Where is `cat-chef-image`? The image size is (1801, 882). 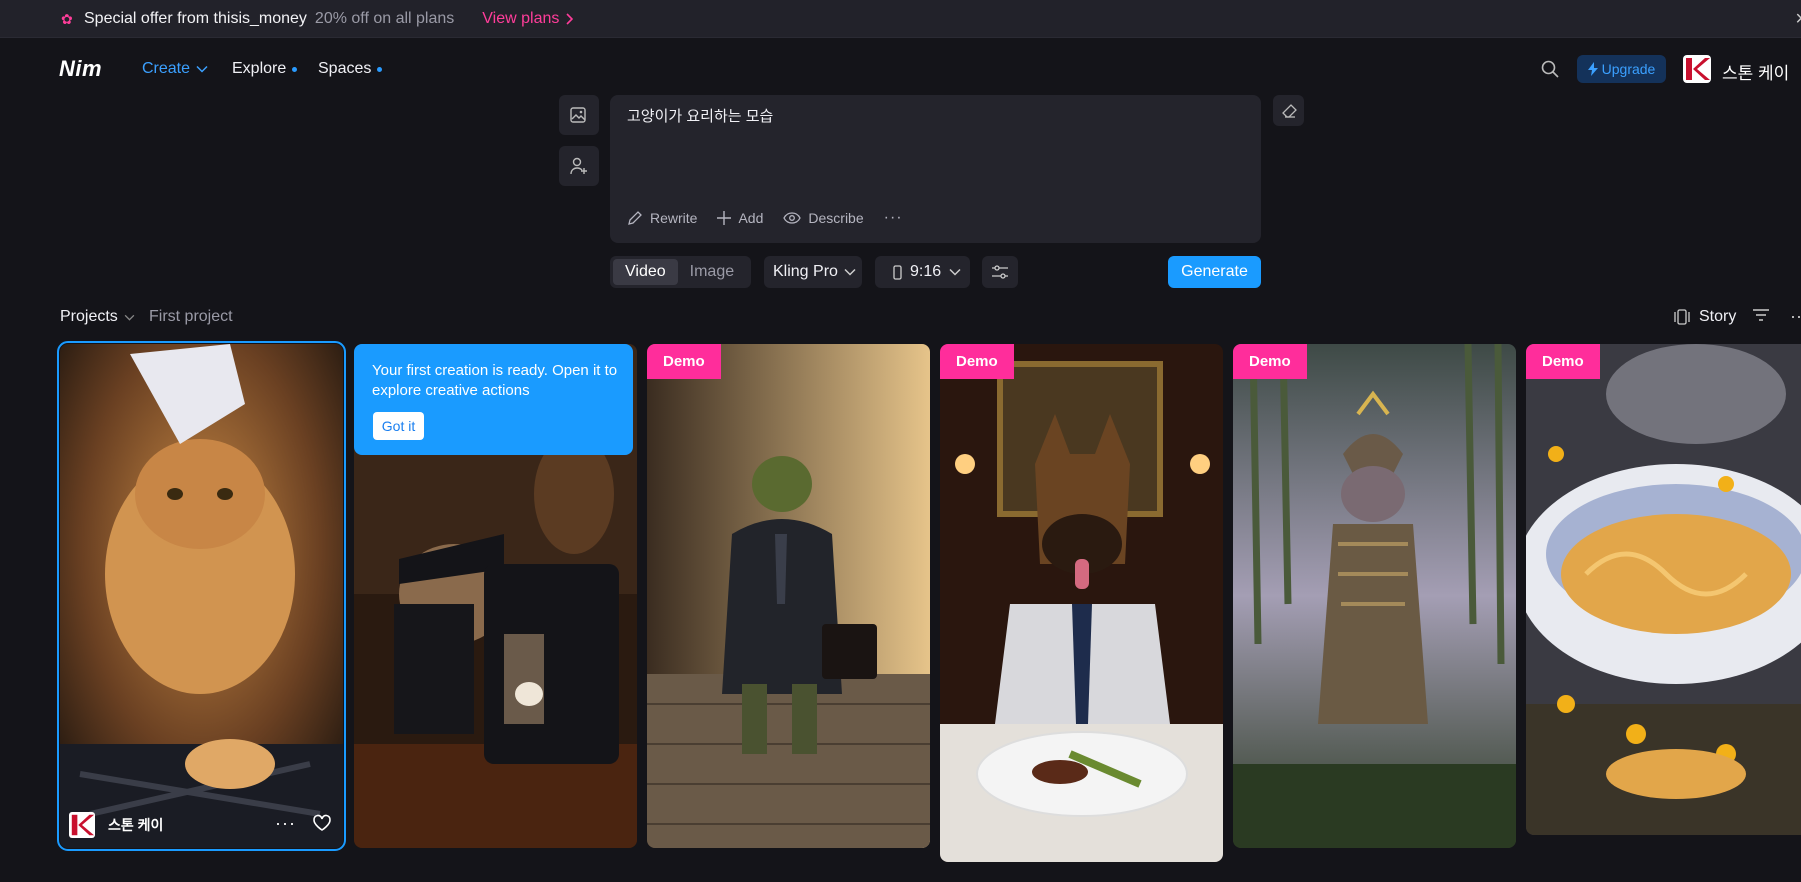 cat-chef-image is located at coordinates (201, 596).